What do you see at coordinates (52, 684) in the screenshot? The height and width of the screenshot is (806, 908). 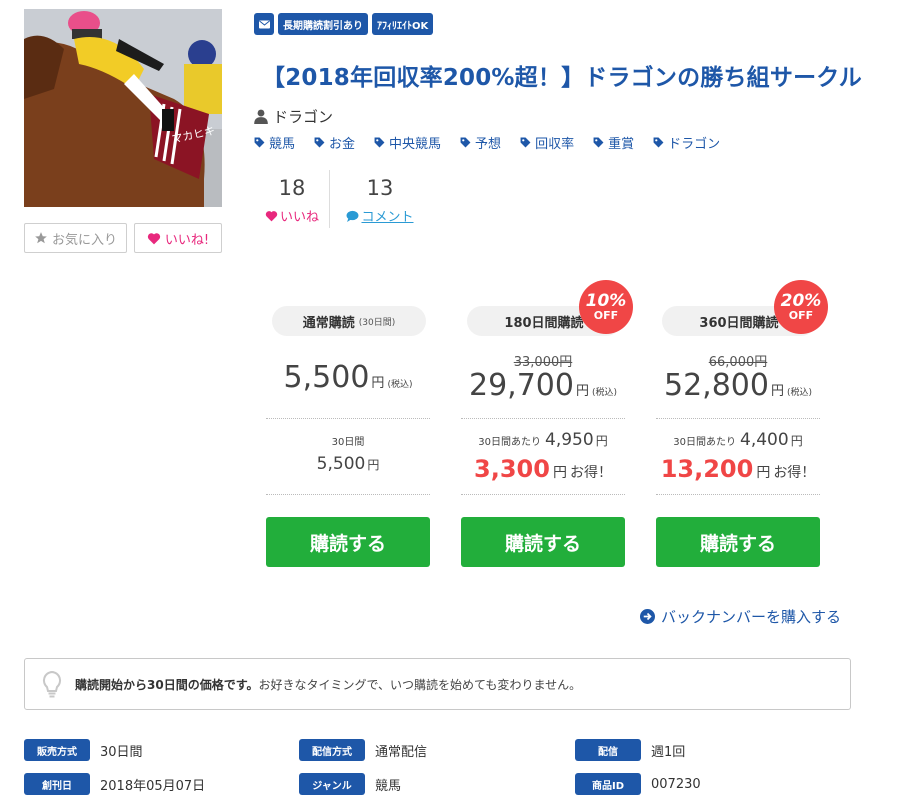 I see `lightbulb-icon` at bounding box center [52, 684].